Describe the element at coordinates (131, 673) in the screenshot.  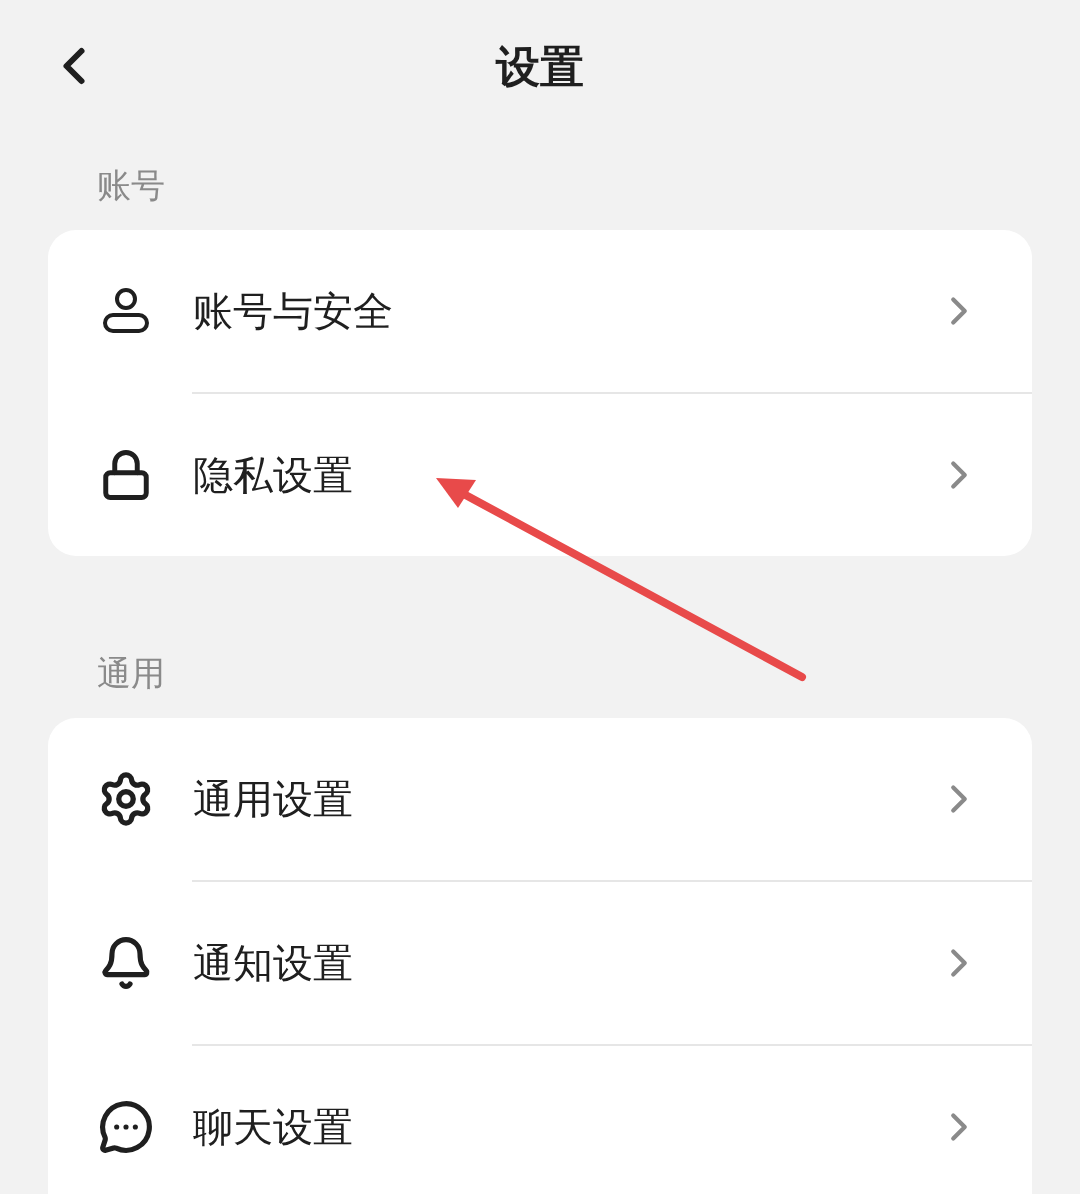
I see `section-label: 通用` at that location.